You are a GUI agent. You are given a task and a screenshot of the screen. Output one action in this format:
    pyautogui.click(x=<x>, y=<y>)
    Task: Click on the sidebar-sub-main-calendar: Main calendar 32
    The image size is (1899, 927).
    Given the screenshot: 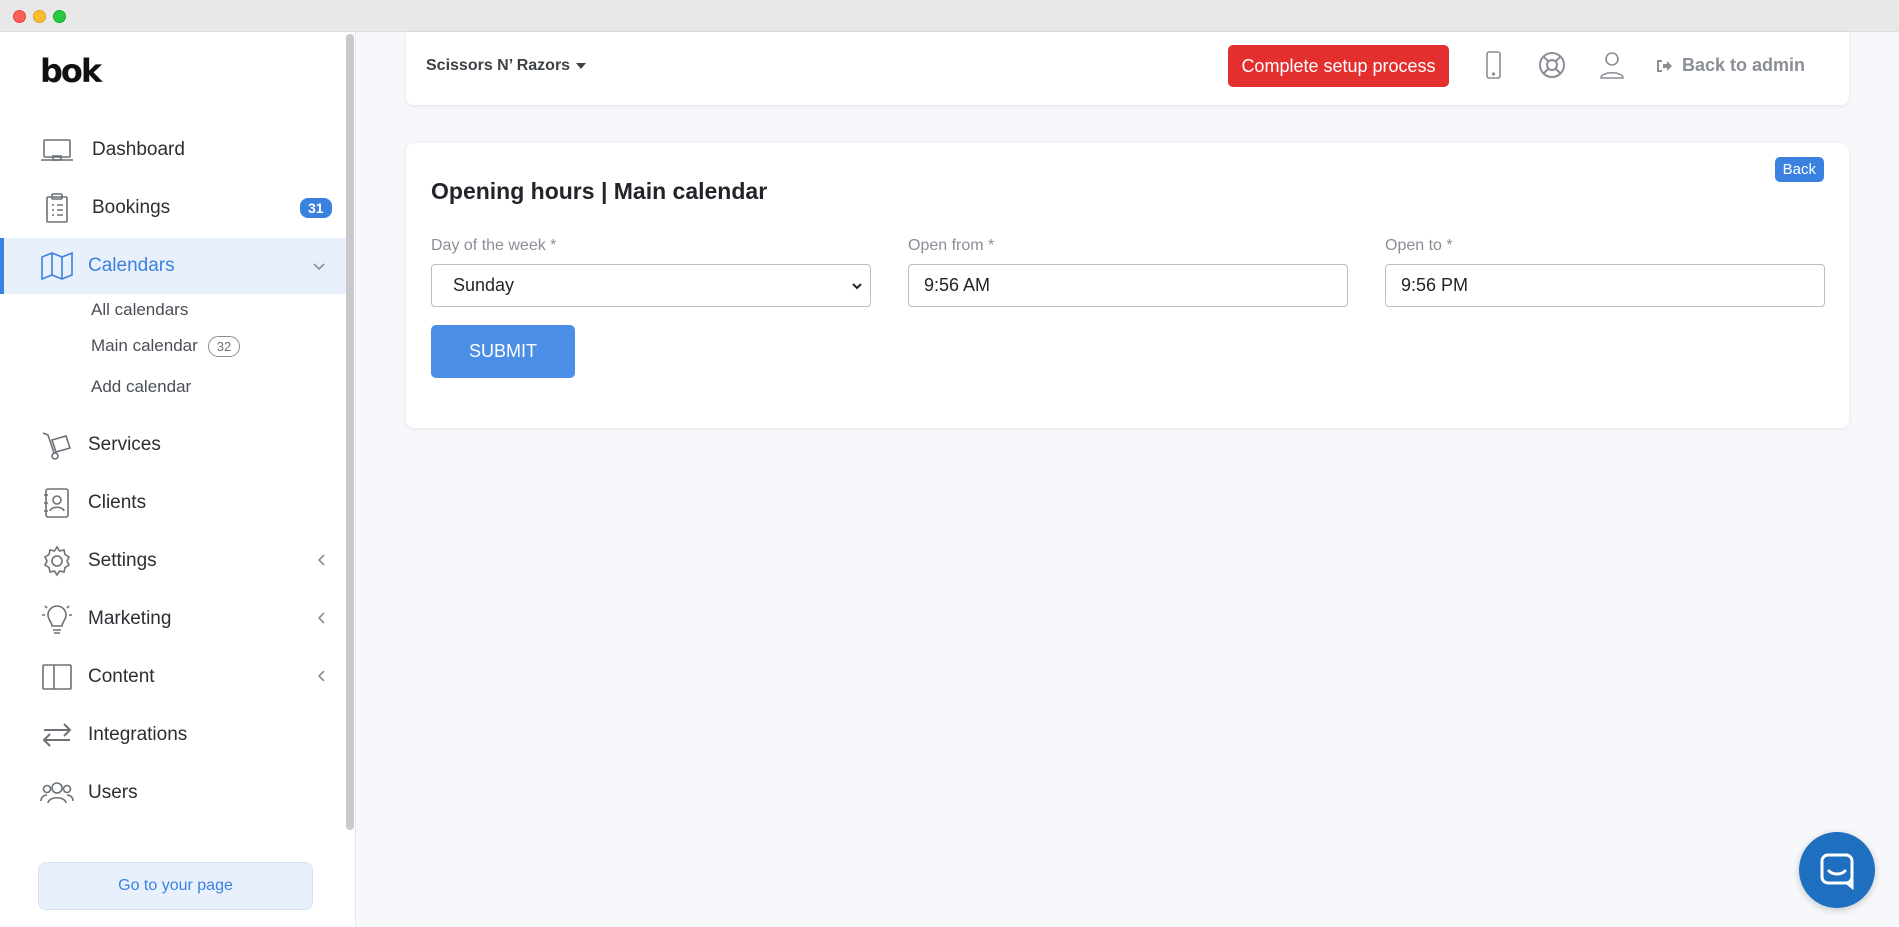 What is the action you would take?
    pyautogui.click(x=166, y=347)
    